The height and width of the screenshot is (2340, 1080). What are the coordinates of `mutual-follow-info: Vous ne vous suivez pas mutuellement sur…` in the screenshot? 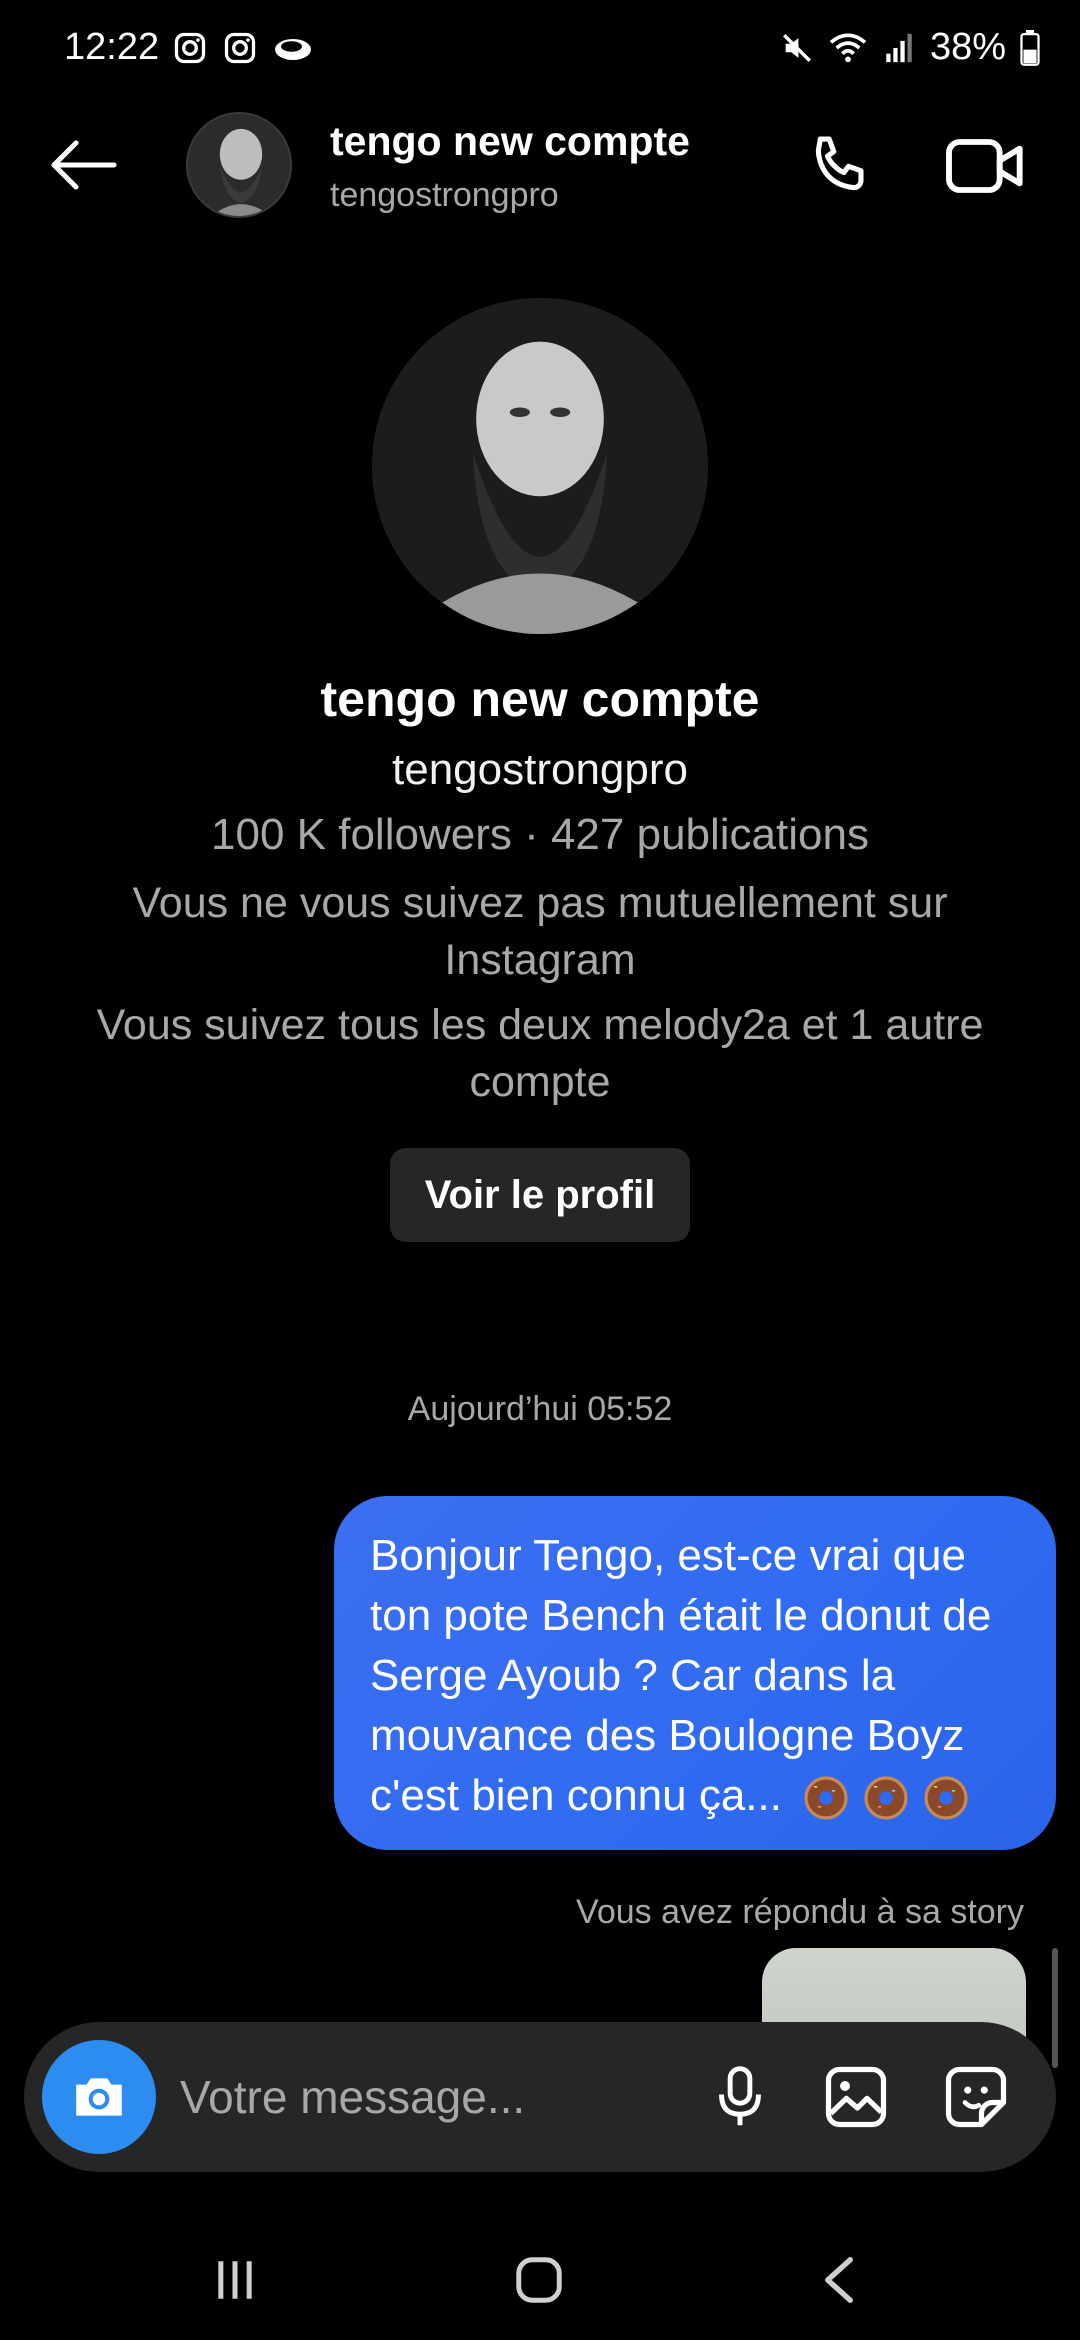 It's located at (540, 931).